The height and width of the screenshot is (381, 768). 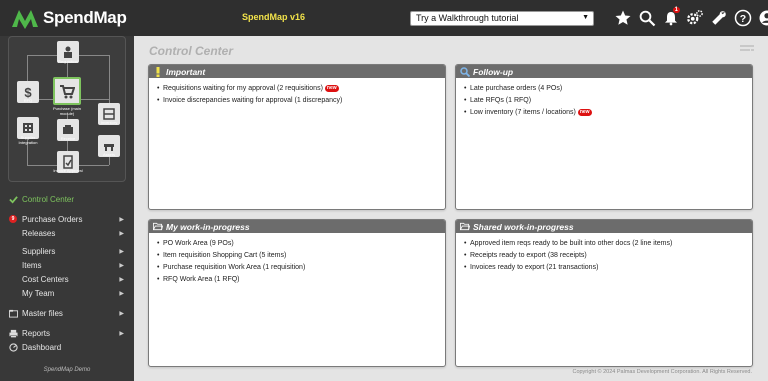 I want to click on wrench-icon, so click(x=719, y=18).